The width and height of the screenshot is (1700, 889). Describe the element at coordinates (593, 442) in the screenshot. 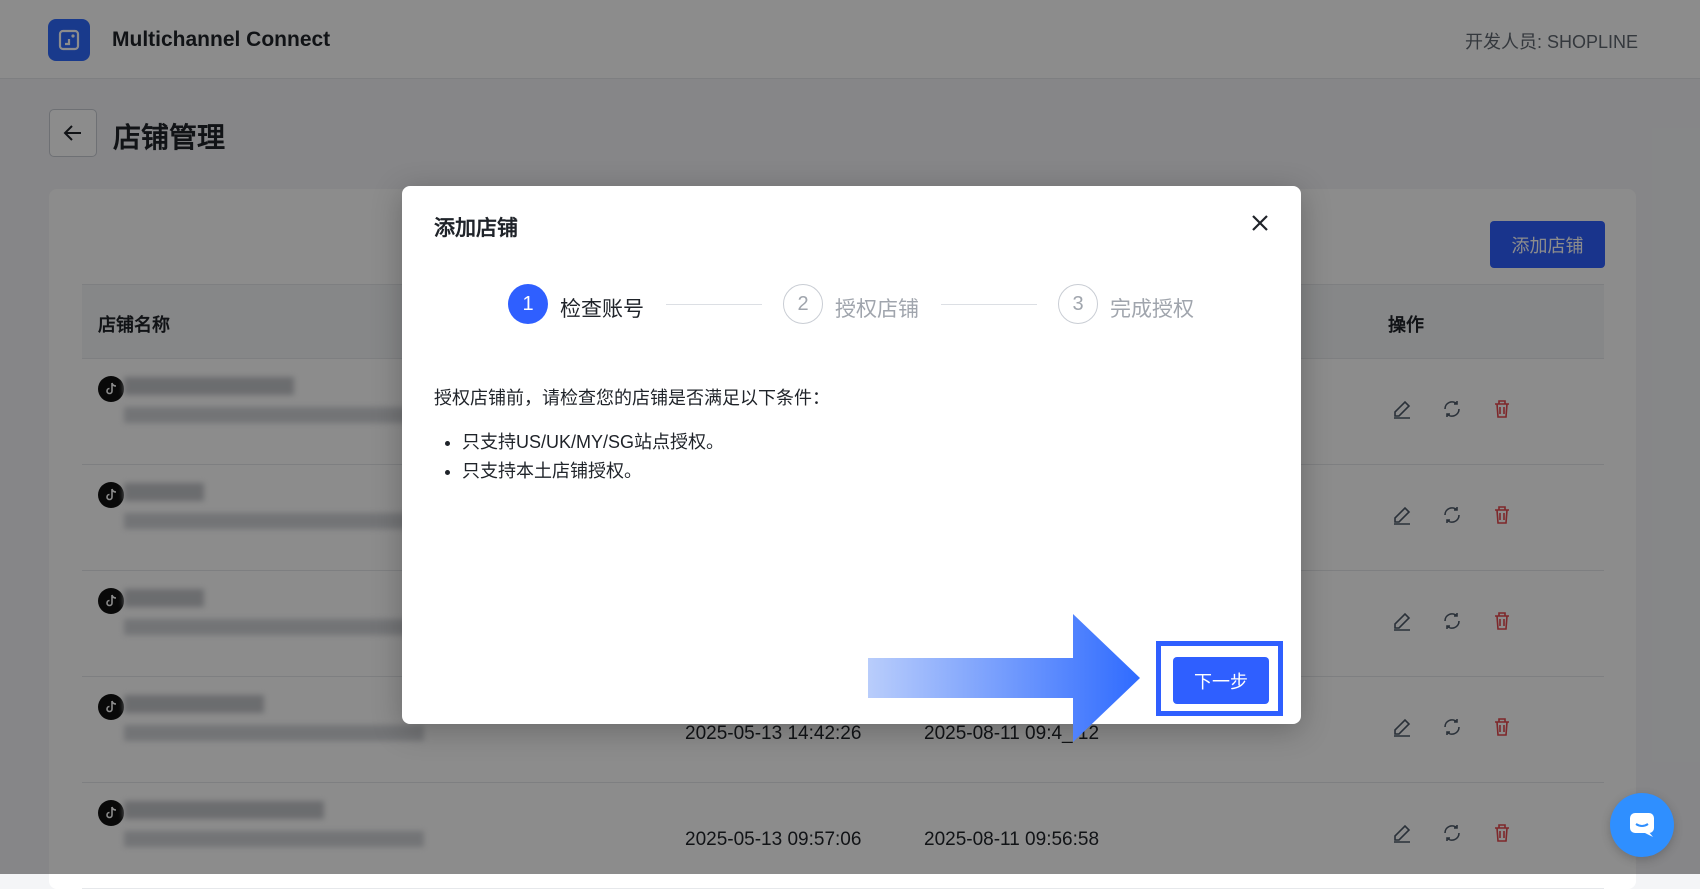

I see `list-item: 只支持US/UK/MY/SG站点授权。` at that location.